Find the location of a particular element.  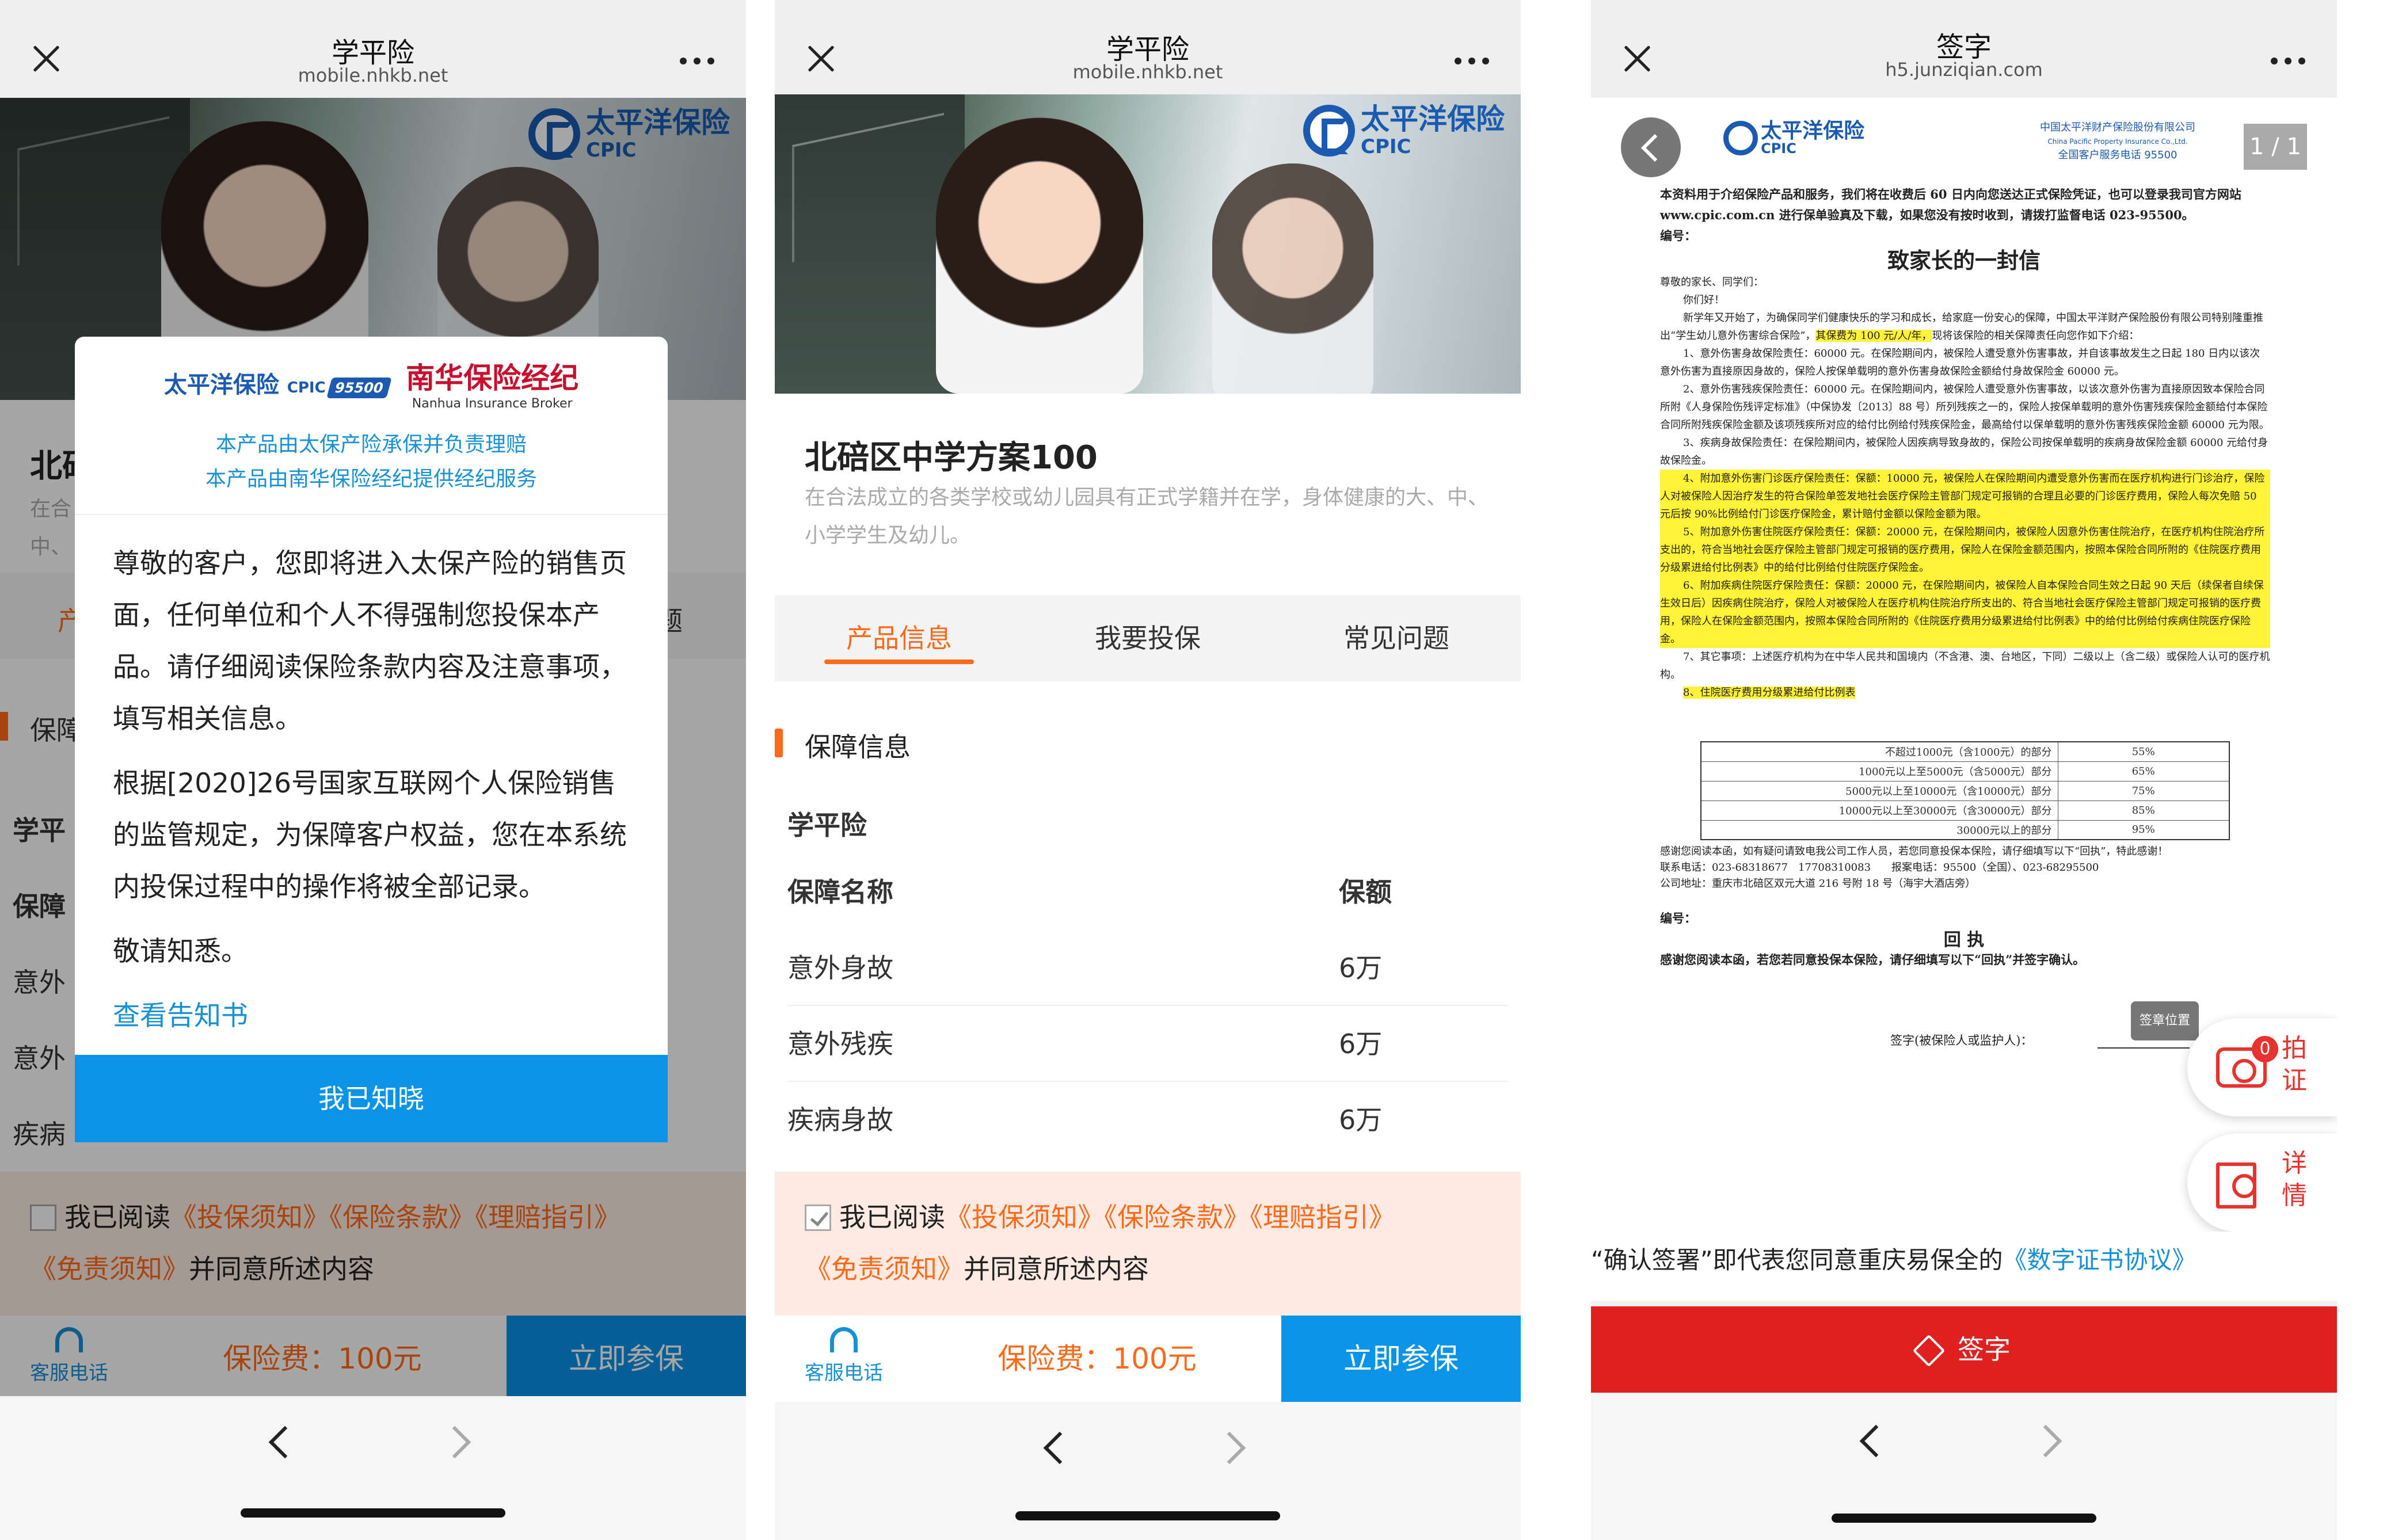

signature-line is located at coordinates (2144, 1048).